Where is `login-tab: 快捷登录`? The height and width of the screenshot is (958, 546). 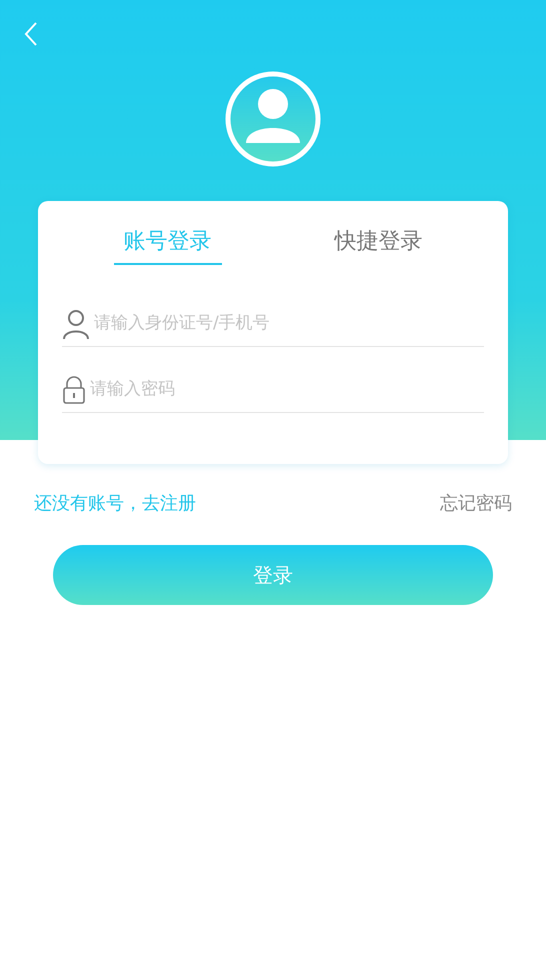
login-tab: 快捷登录 is located at coordinates (378, 242).